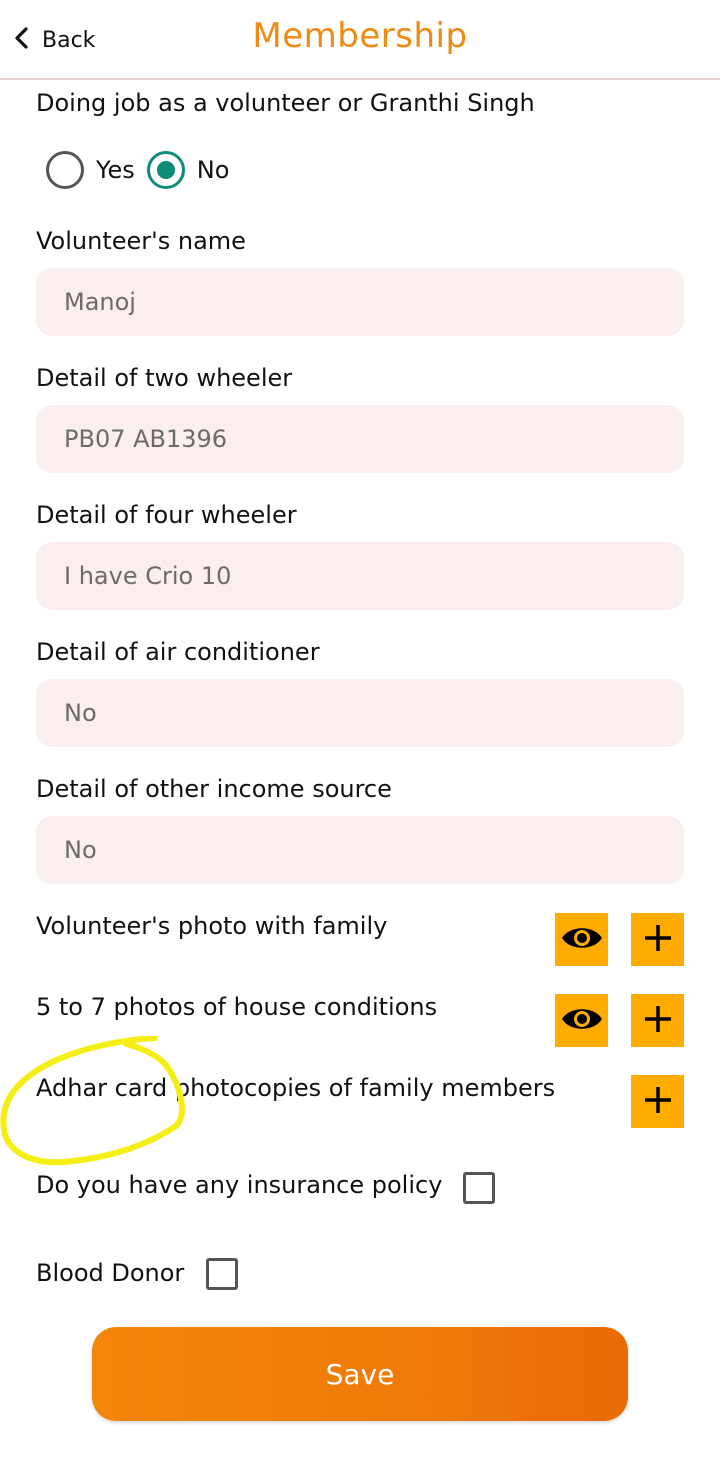 This screenshot has height=1457, width=720. Describe the element at coordinates (360, 302) in the screenshot. I see `volunteer-name-field: Manoj` at that location.